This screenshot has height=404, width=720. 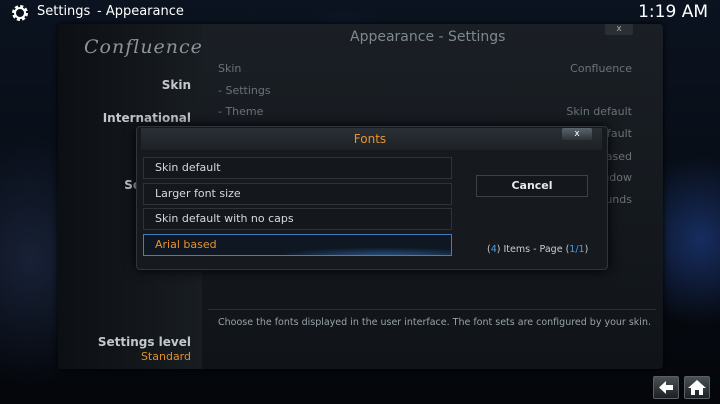 I want to click on breadcrumb-settings: Settings, so click(x=64, y=11).